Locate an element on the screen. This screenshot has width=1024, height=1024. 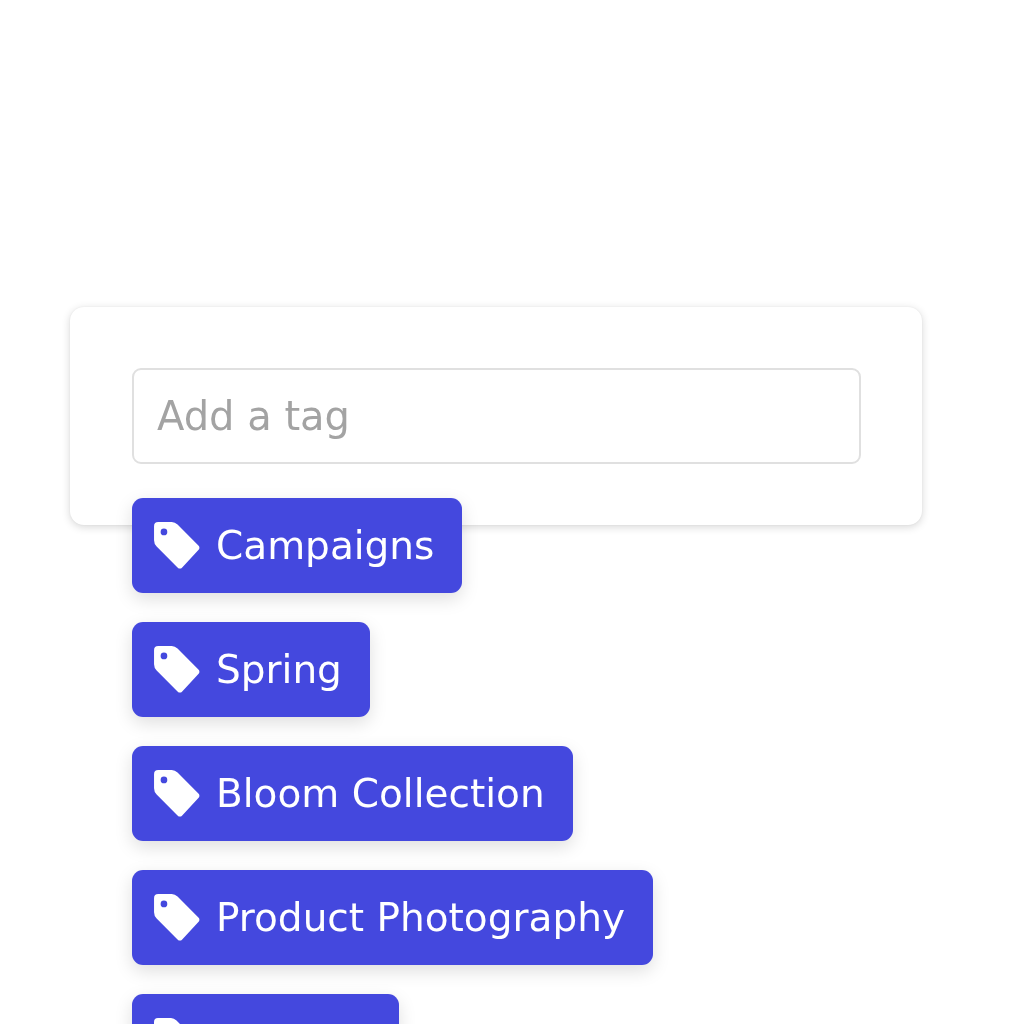
tag-chip: Bloom Collection is located at coordinates (352, 793).